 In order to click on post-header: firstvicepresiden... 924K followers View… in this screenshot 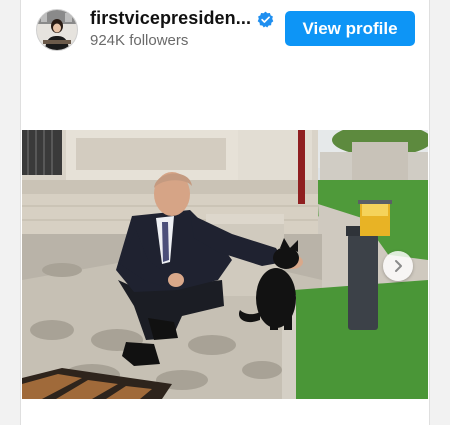, I will do `click(225, 30)`.